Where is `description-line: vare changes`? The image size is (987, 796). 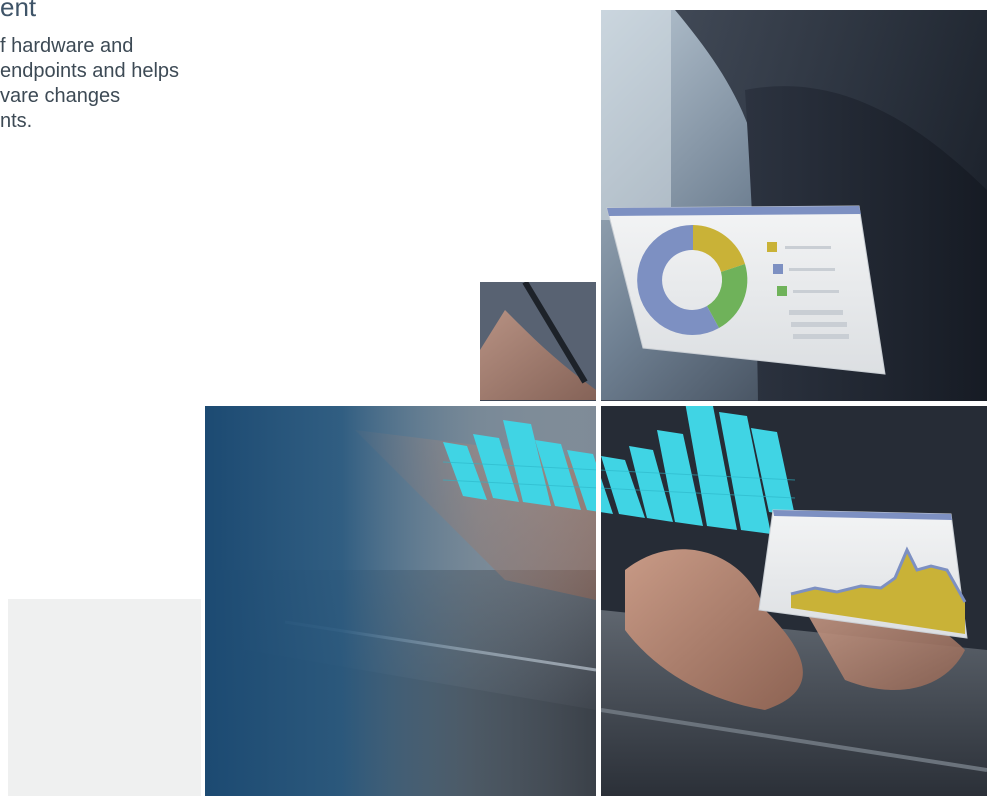
description-line: vare changes is located at coordinates (60, 96).